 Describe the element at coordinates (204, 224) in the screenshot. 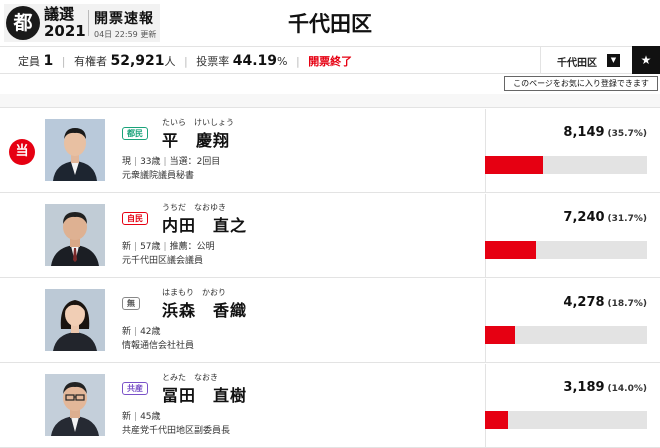

I see `candidate-name: 内田 直之` at that location.